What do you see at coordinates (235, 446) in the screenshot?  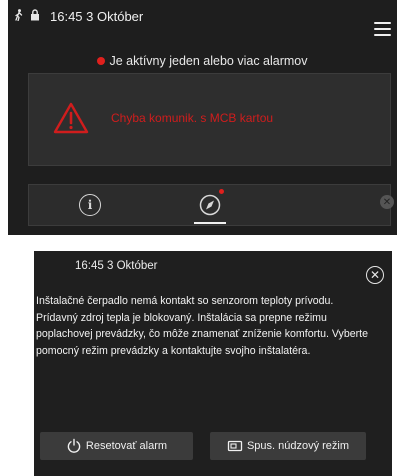 I see `emergency-mode-icon` at bounding box center [235, 446].